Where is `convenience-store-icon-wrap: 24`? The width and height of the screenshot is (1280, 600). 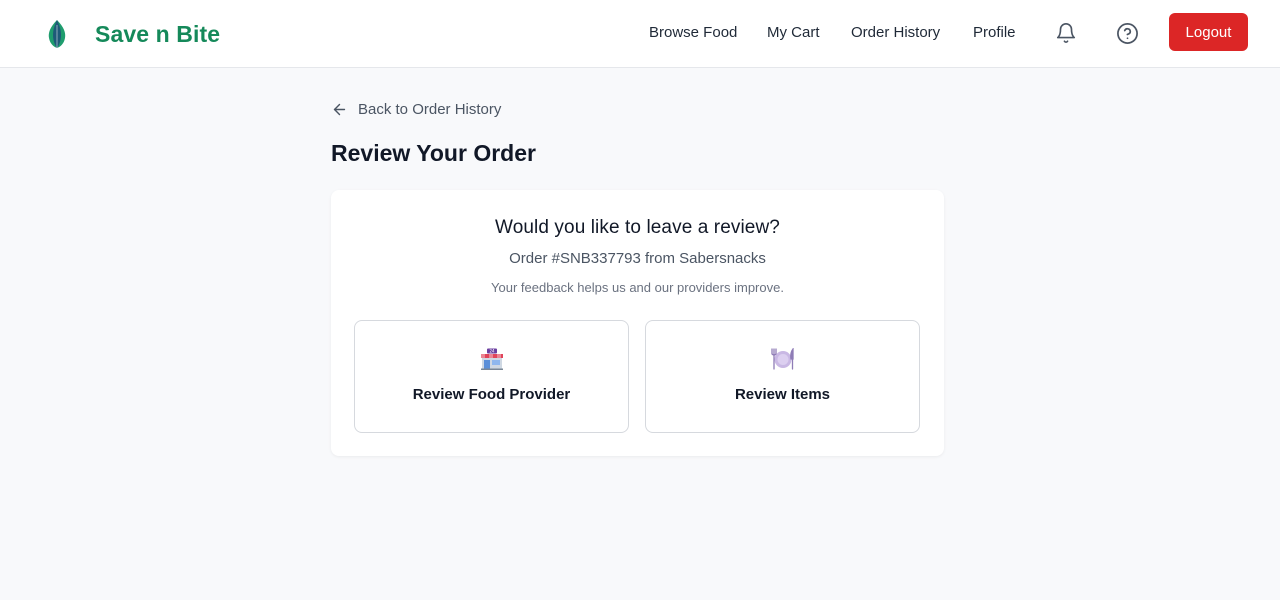
convenience-store-icon-wrap: 24 is located at coordinates (491, 359).